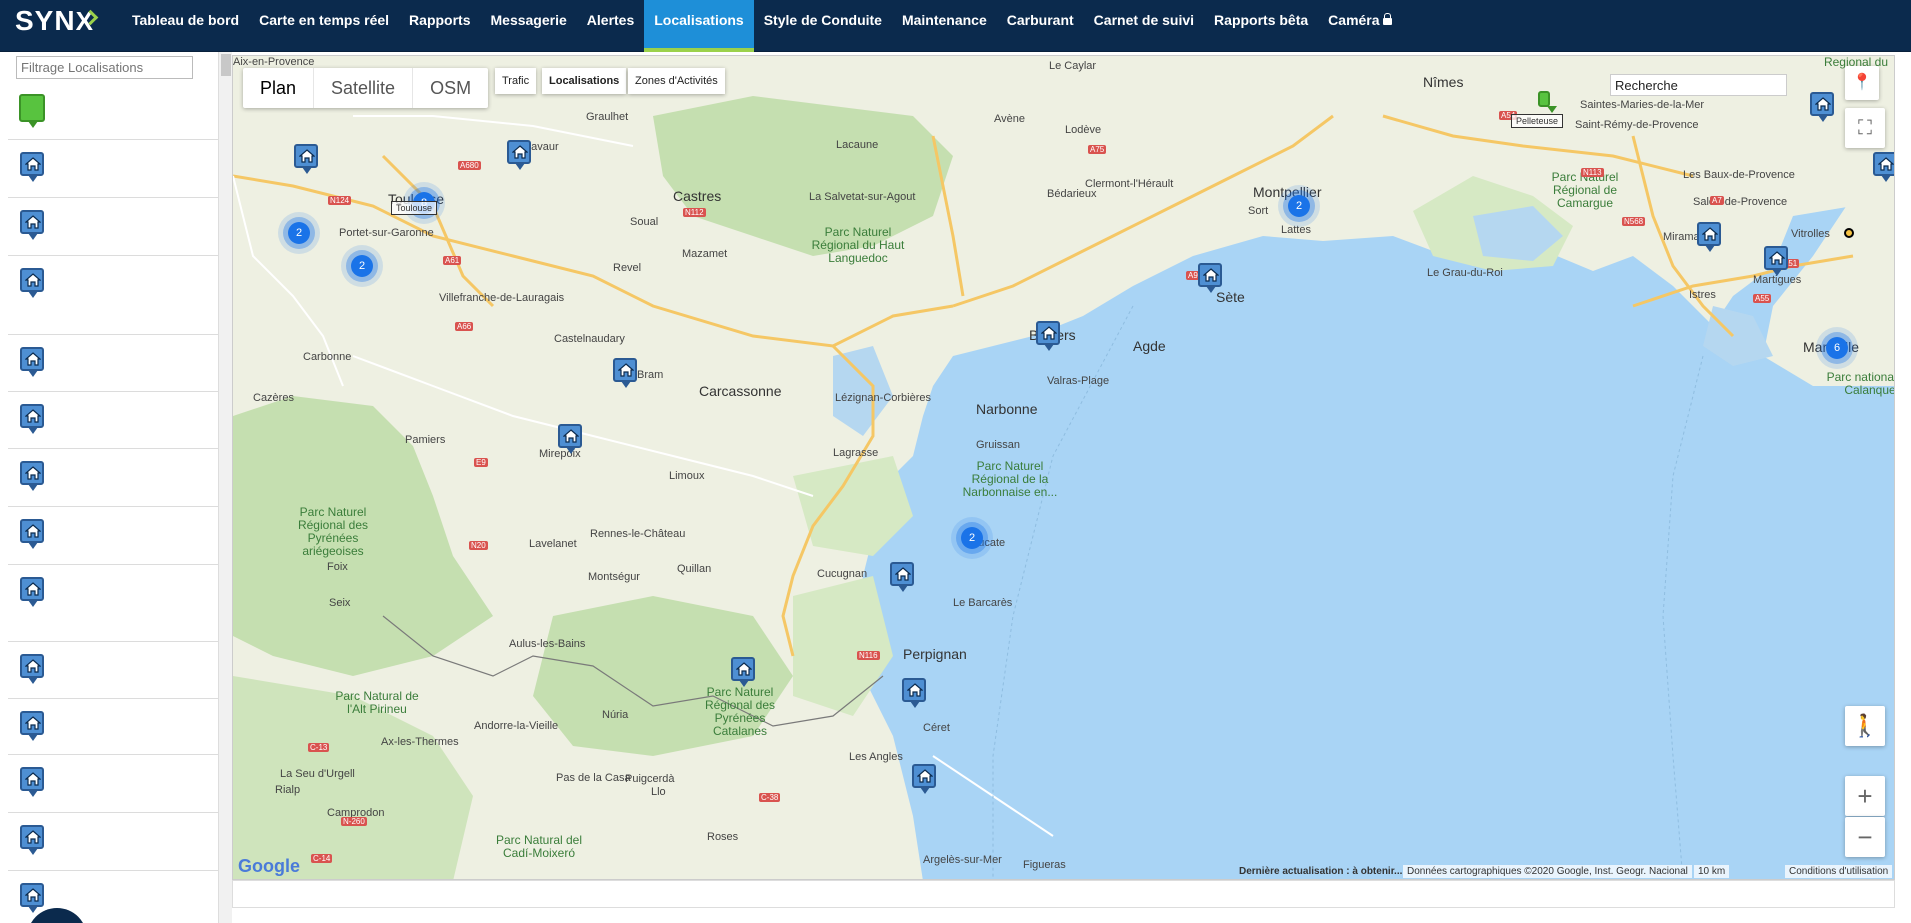 The height and width of the screenshot is (923, 1911). I want to click on nav-item-alertes: Alertes, so click(610, 26).